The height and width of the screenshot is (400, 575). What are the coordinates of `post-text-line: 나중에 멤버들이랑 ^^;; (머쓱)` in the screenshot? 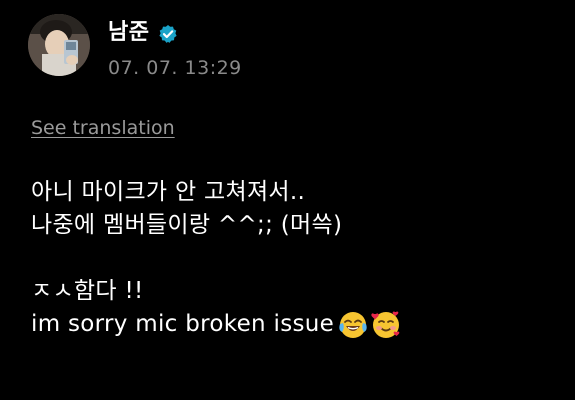 It's located at (187, 225).